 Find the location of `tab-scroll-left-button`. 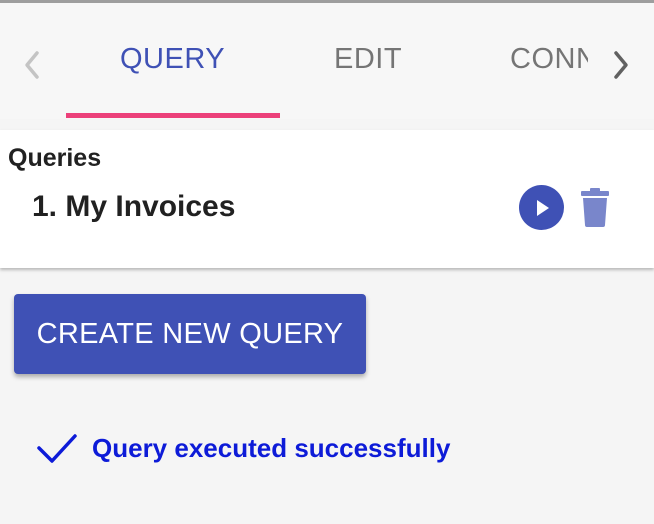

tab-scroll-left-button is located at coordinates (32, 65).